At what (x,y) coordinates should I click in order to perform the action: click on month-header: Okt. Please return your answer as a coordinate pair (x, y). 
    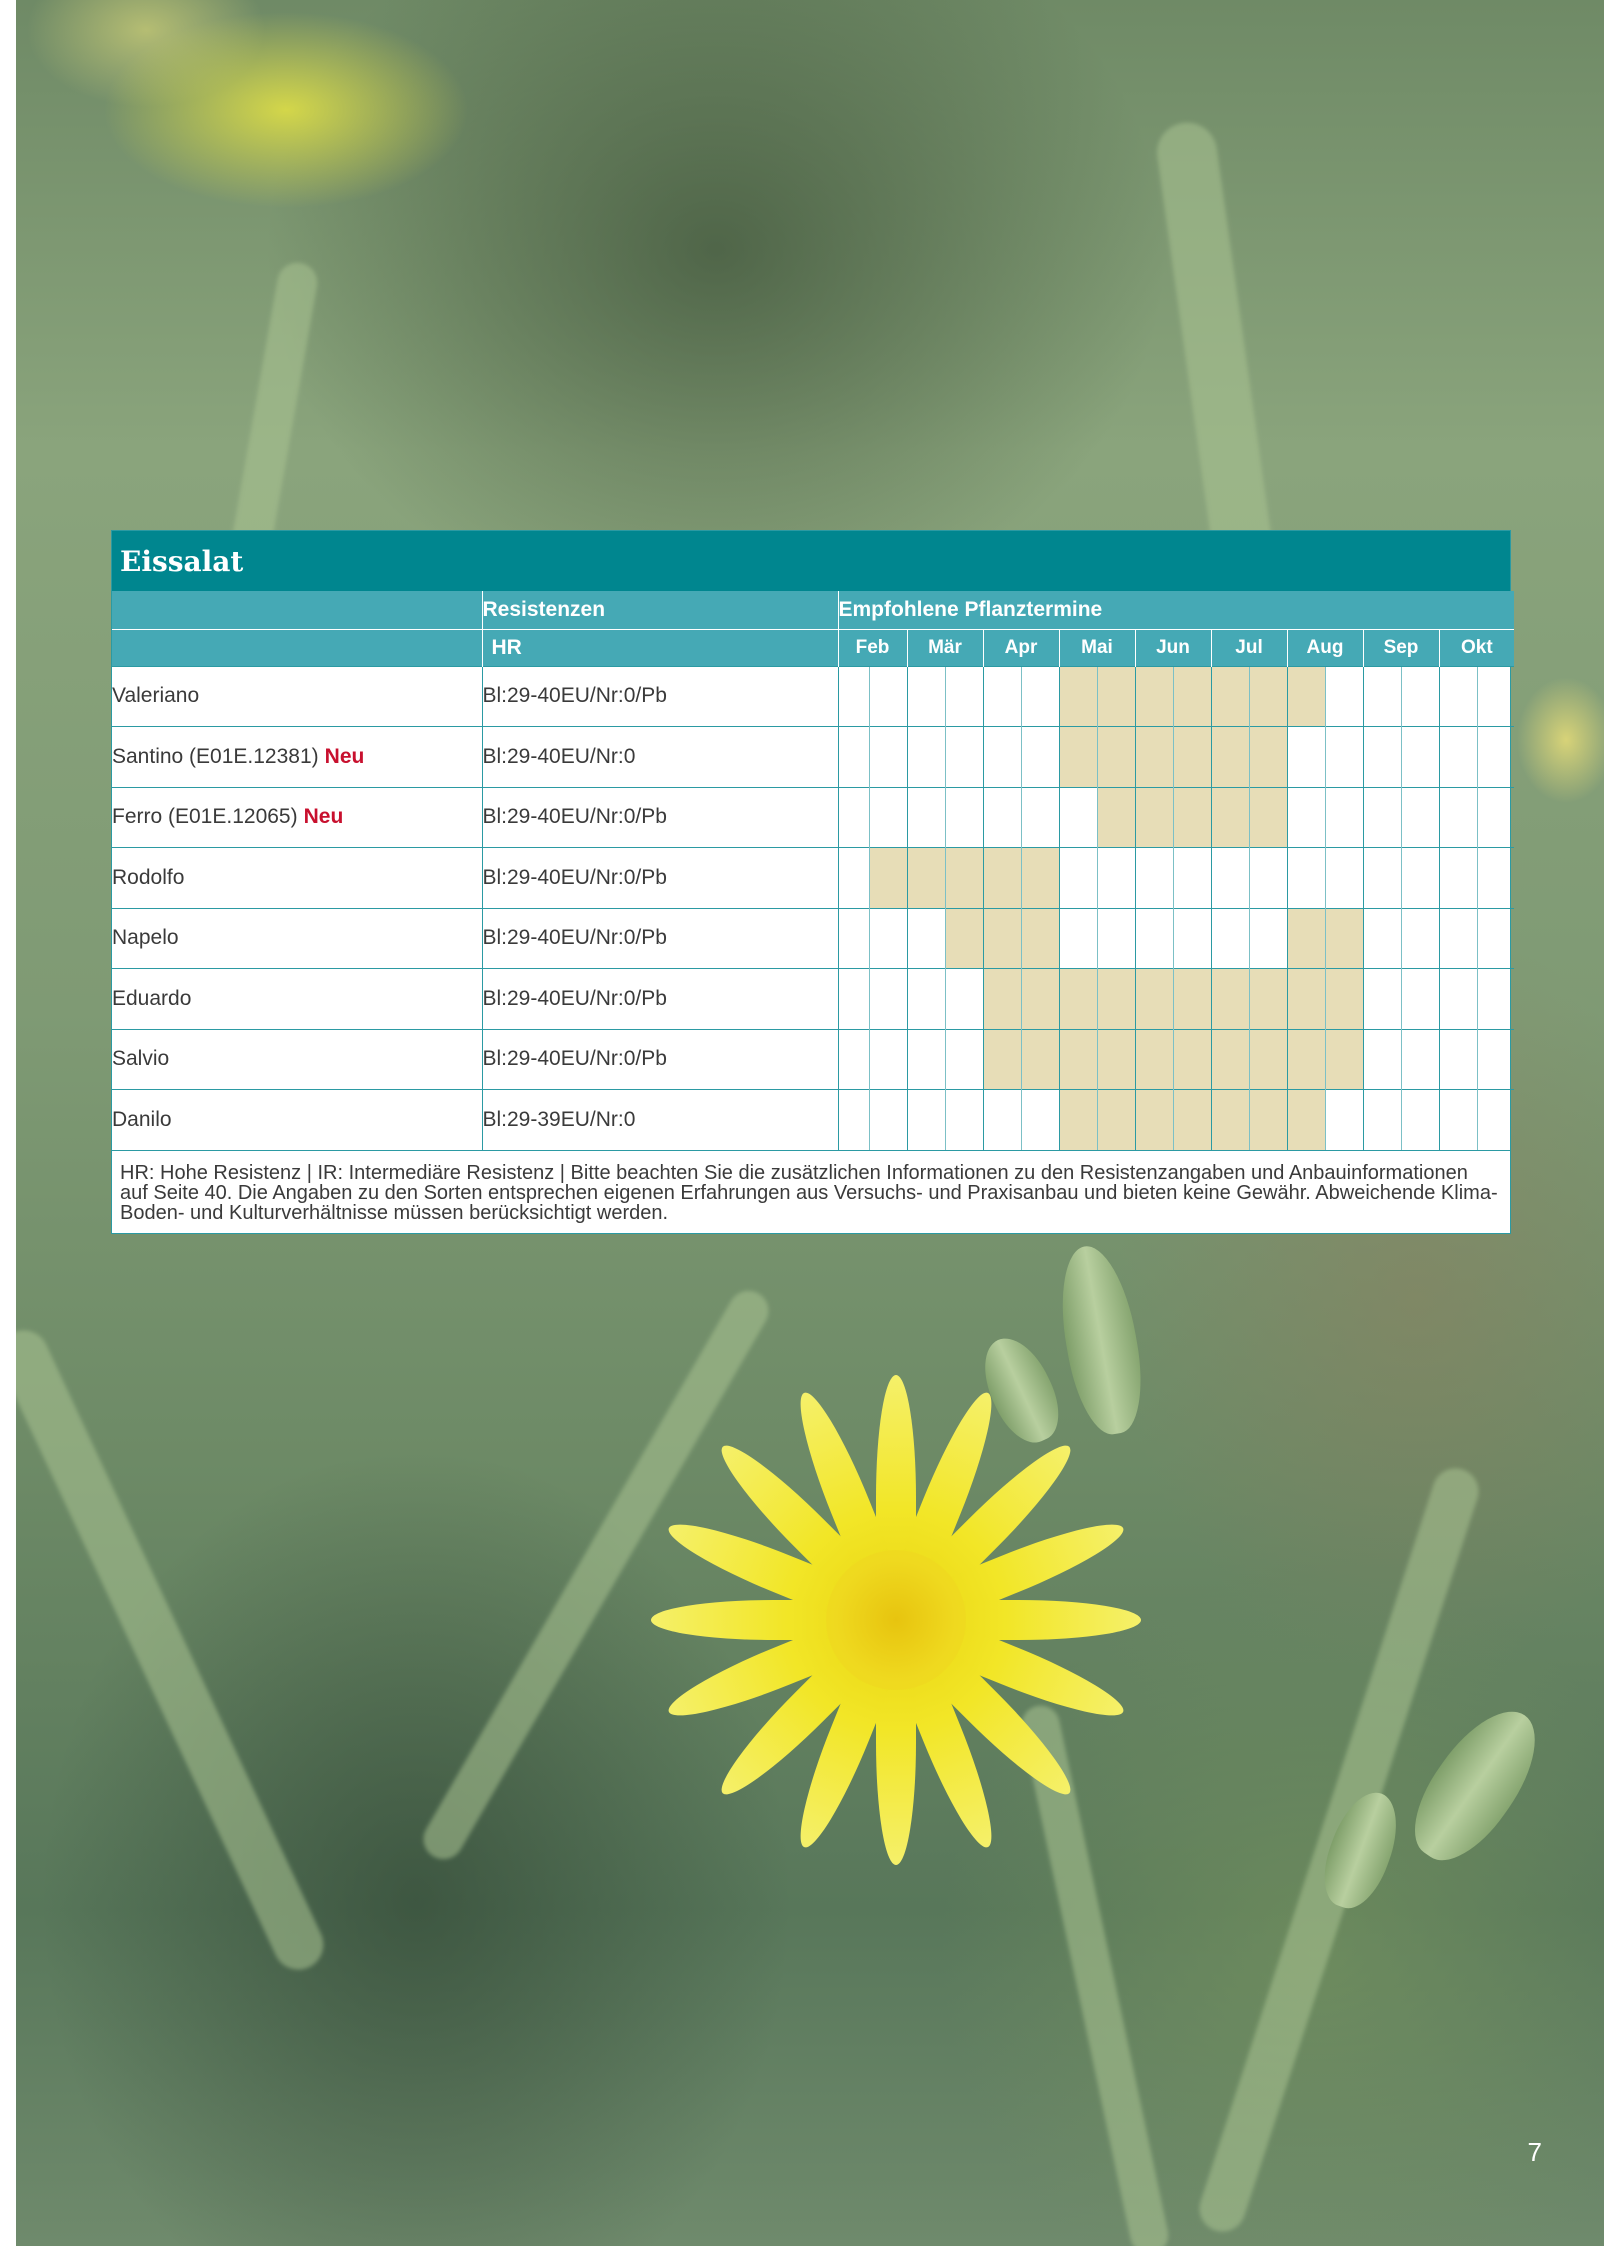
    Looking at the image, I should click on (1476, 647).